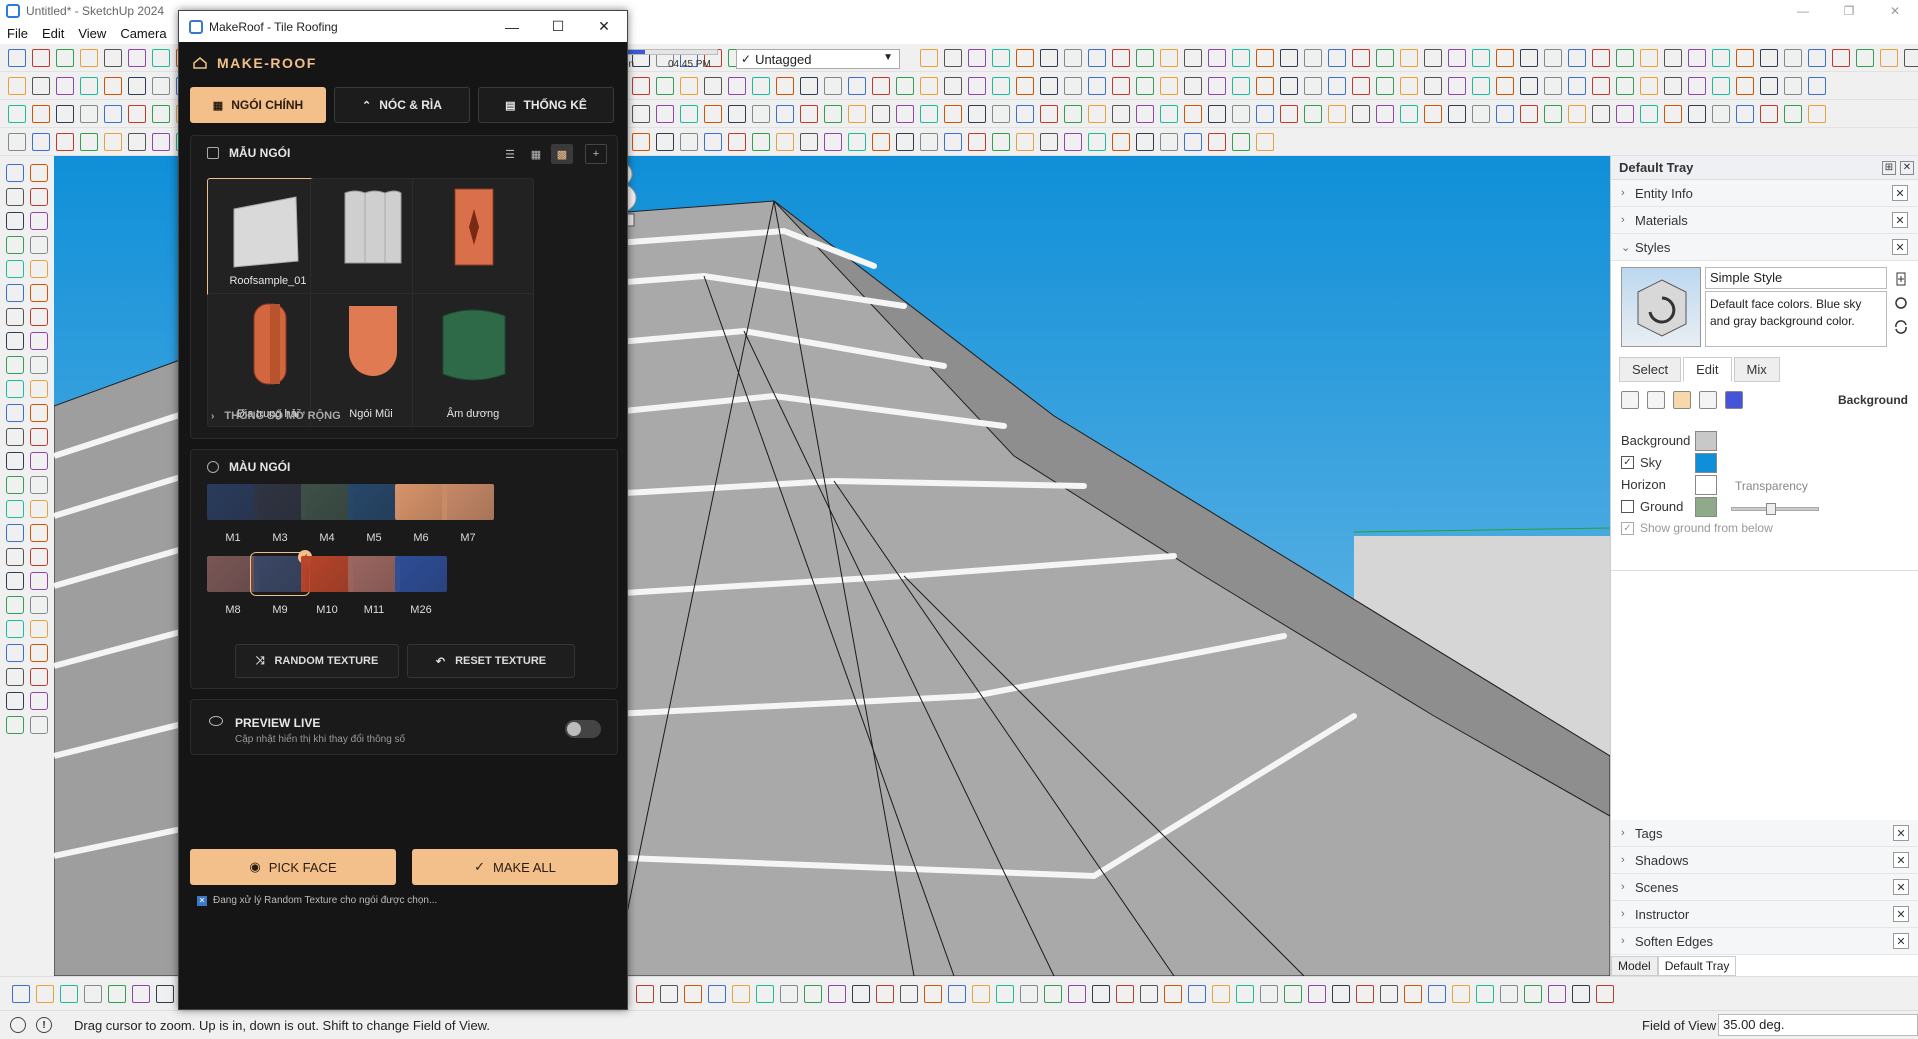 Image resolution: width=1918 pixels, height=1039 pixels. Describe the element at coordinates (1706, 507) in the screenshot. I see `ground-color-swatch` at that location.